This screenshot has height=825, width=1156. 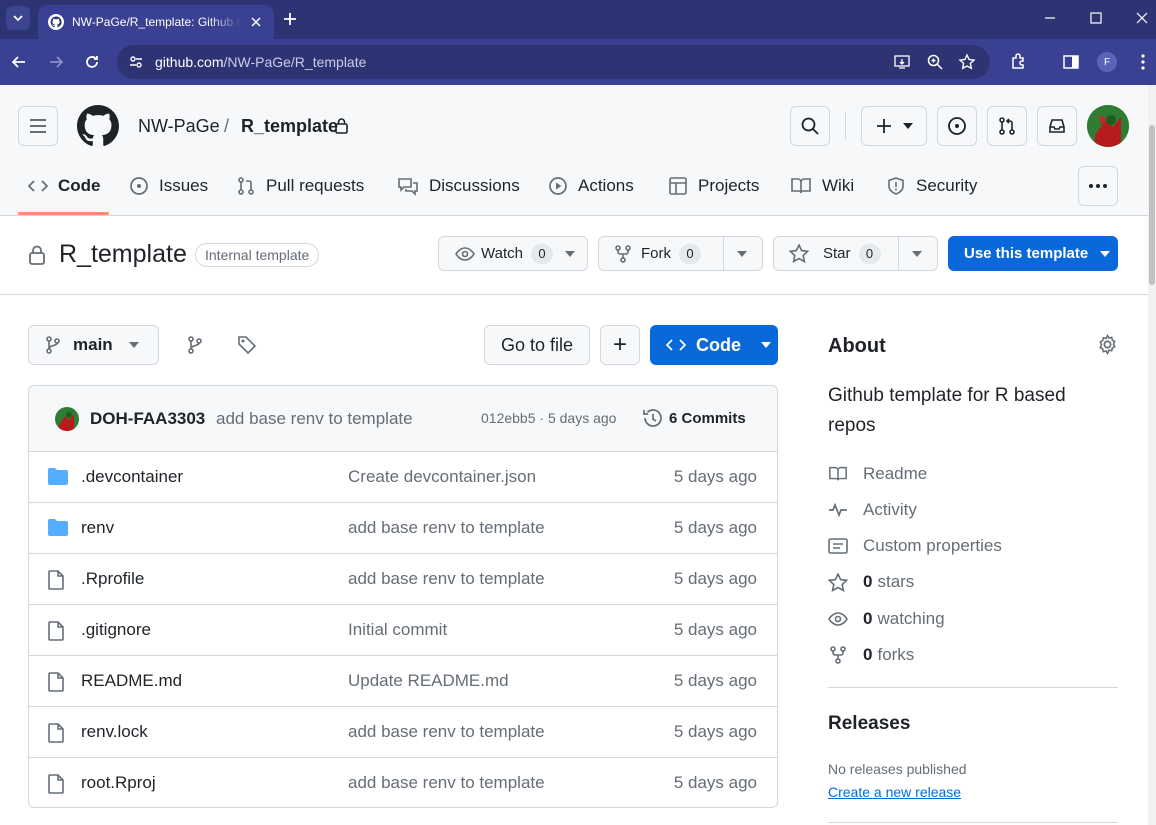 What do you see at coordinates (810, 126) in the screenshot?
I see `search-button` at bounding box center [810, 126].